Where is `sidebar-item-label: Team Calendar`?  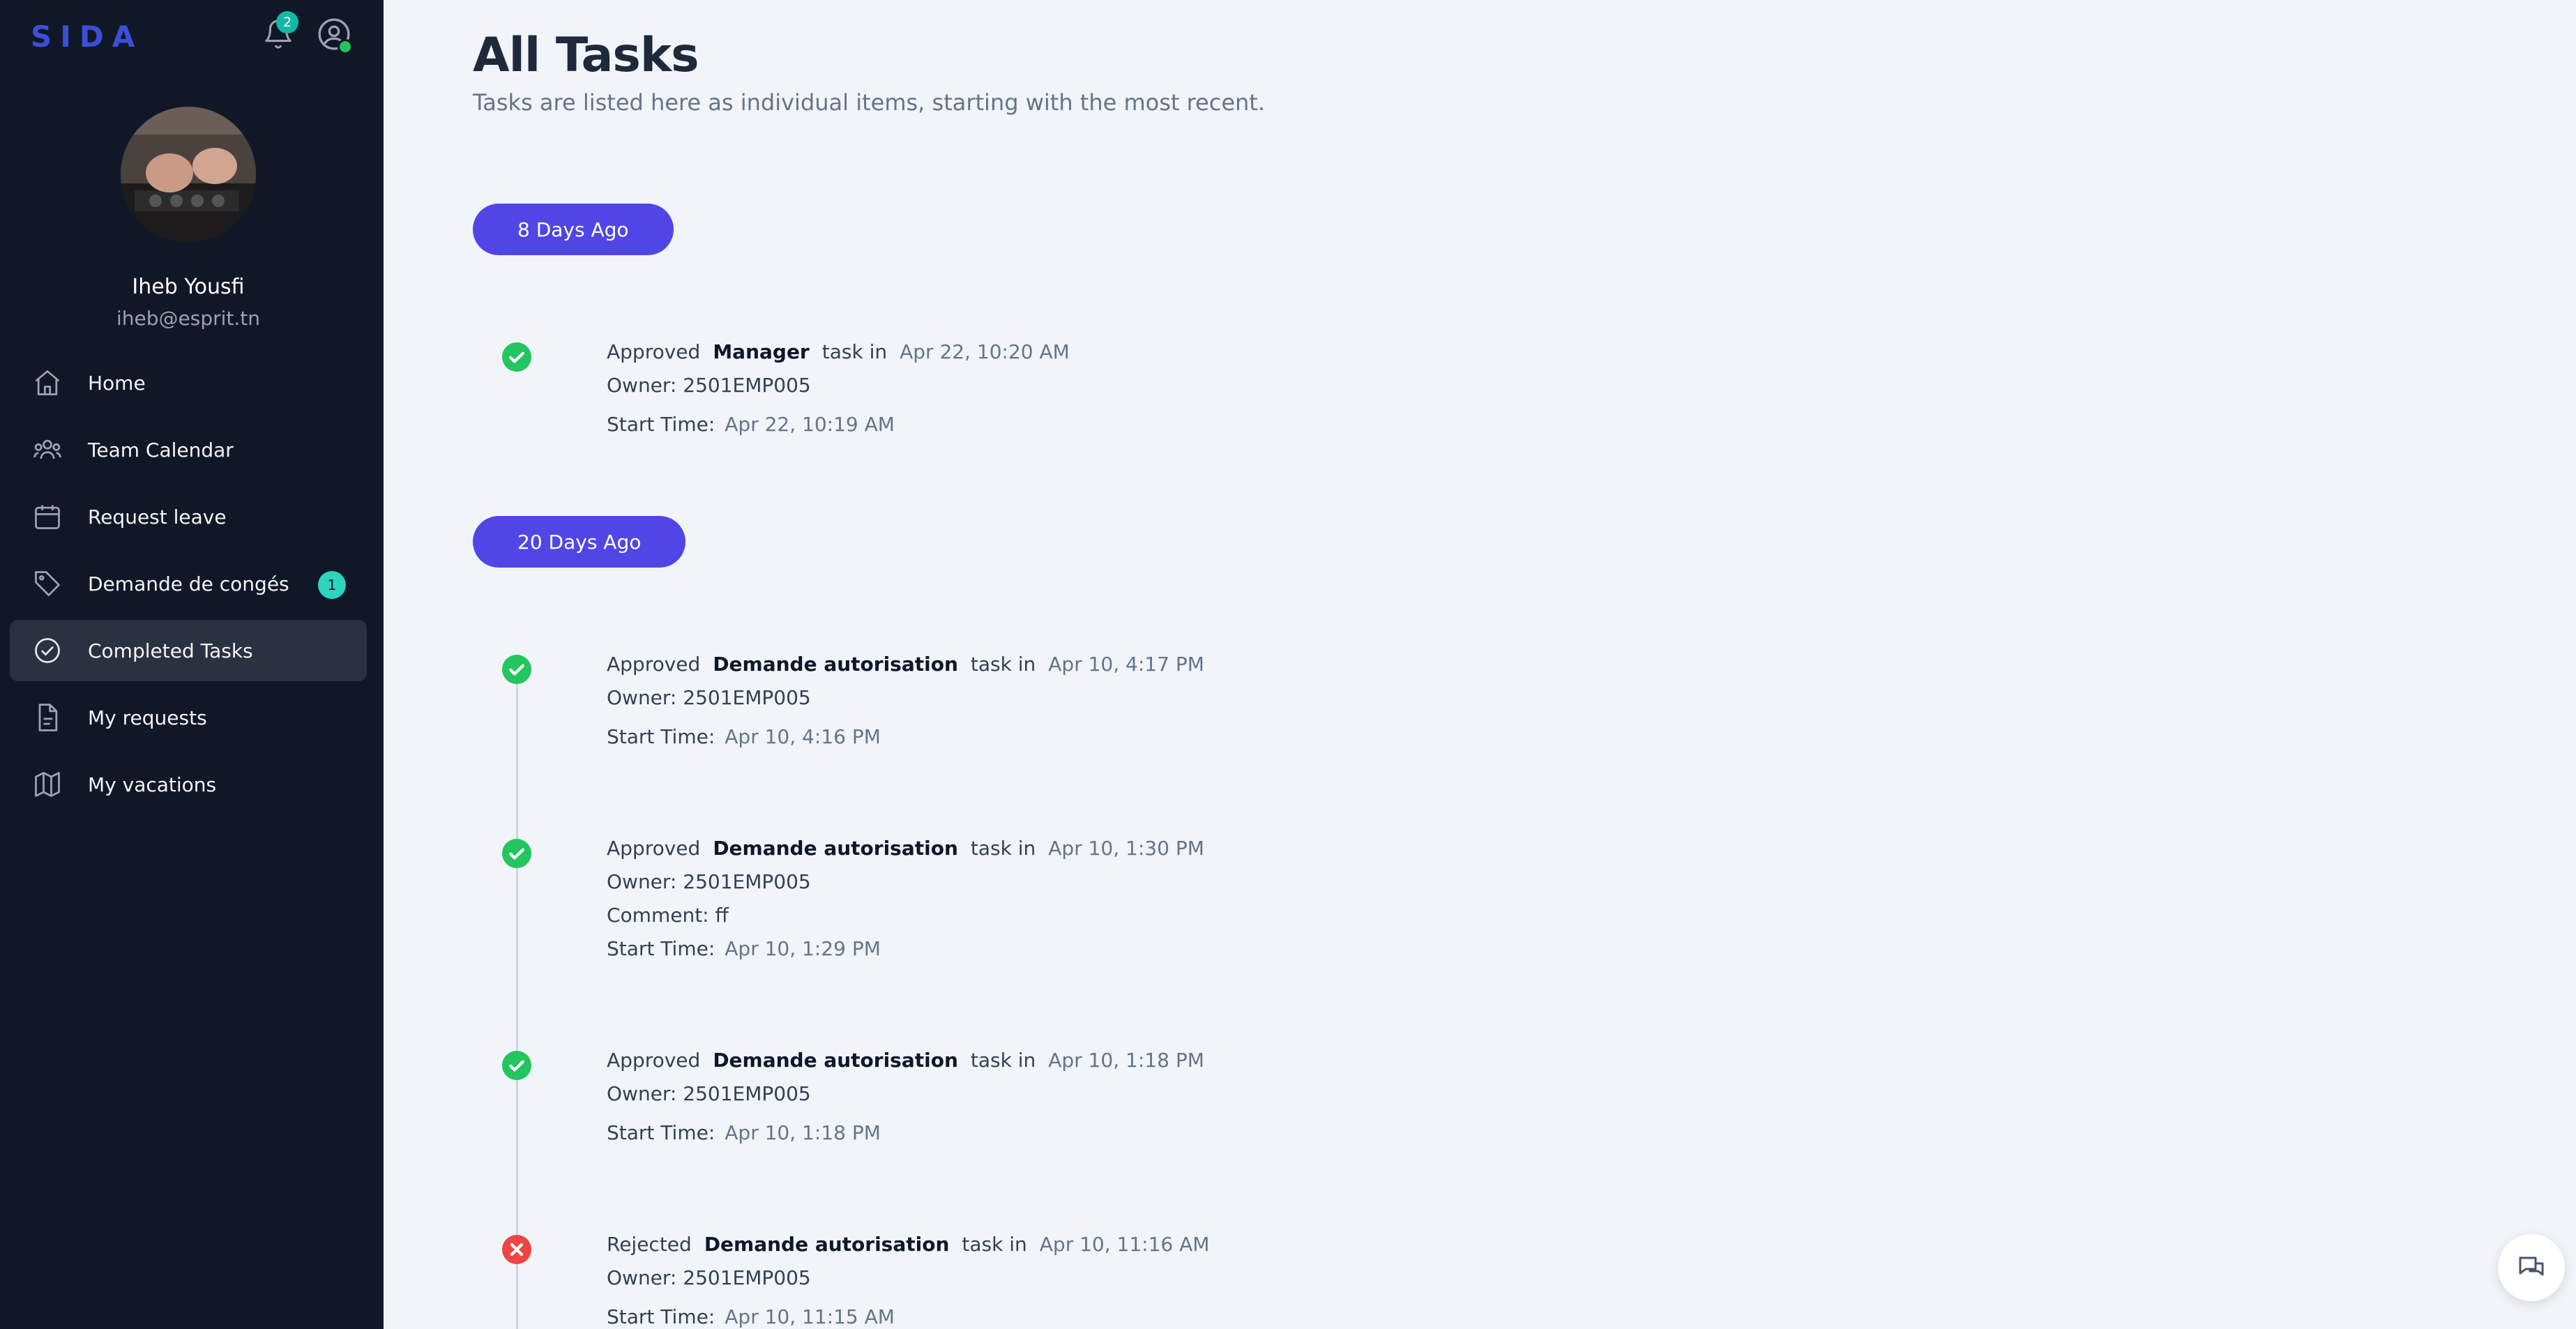 sidebar-item-label: Team Calendar is located at coordinates (161, 450).